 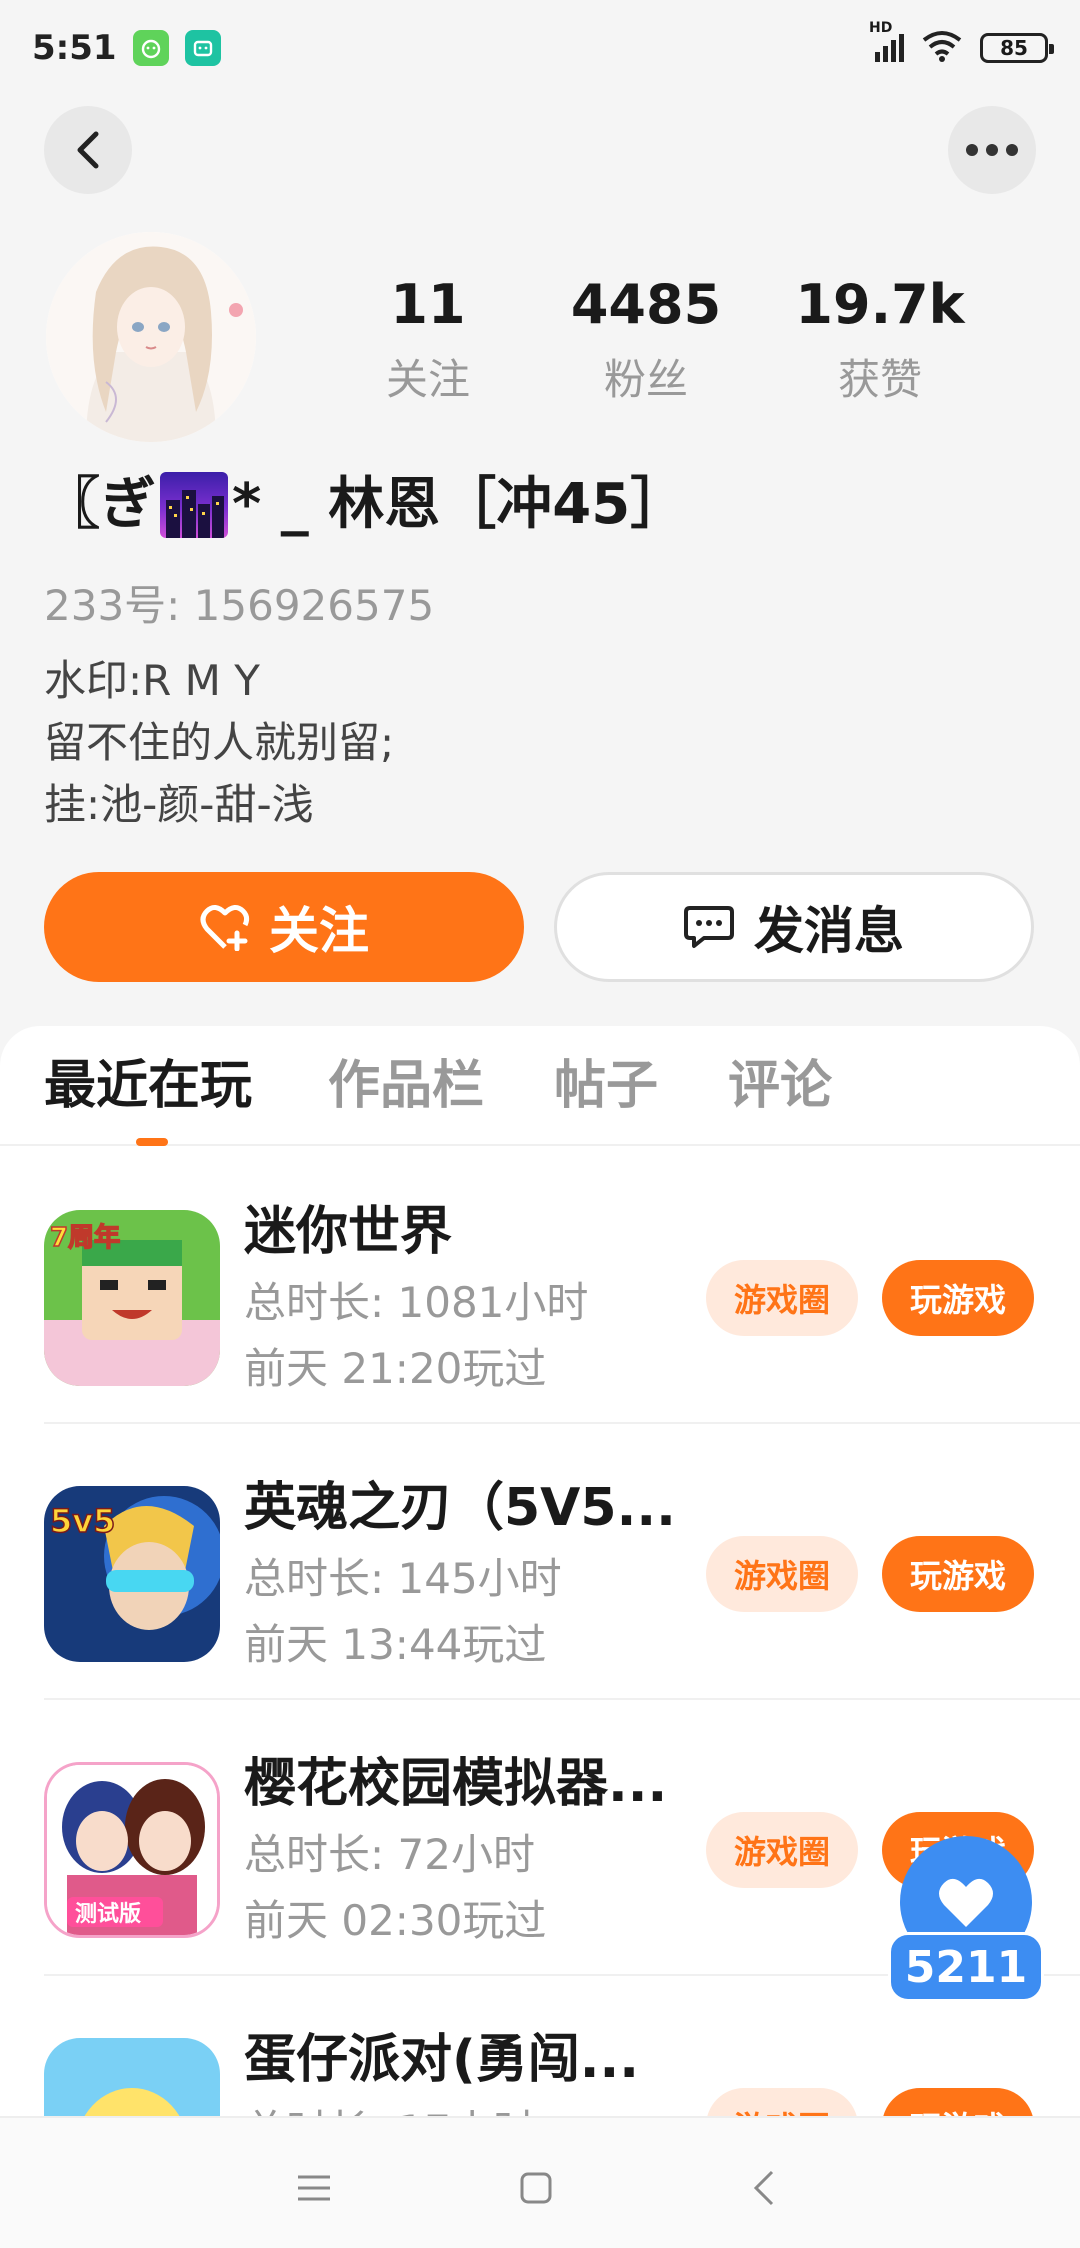 What do you see at coordinates (427, 379) in the screenshot?
I see `stat-label: 关注` at bounding box center [427, 379].